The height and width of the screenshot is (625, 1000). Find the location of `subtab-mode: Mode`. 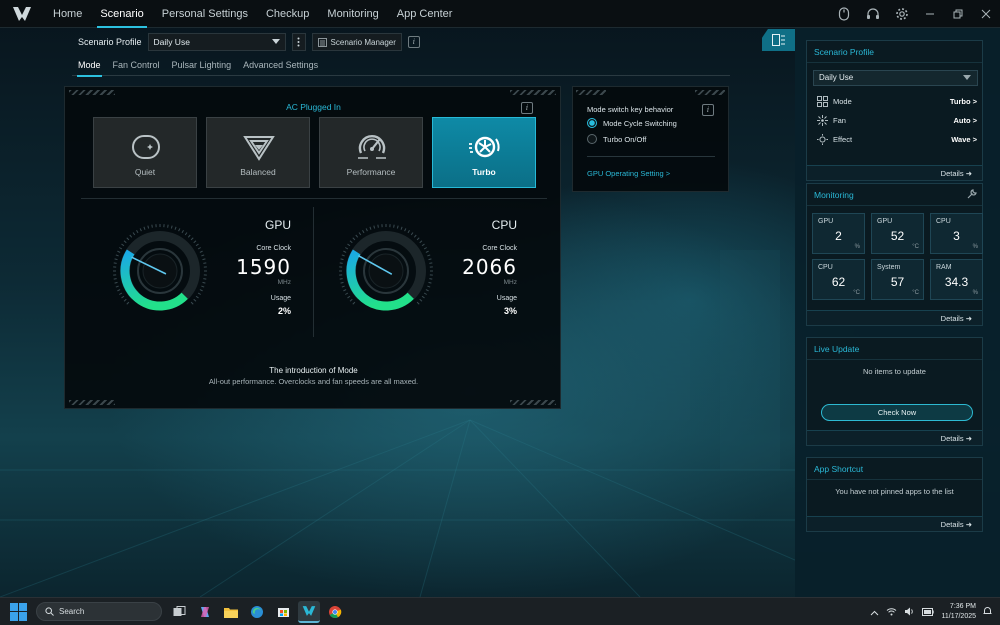

subtab-mode: Mode is located at coordinates (89, 67).